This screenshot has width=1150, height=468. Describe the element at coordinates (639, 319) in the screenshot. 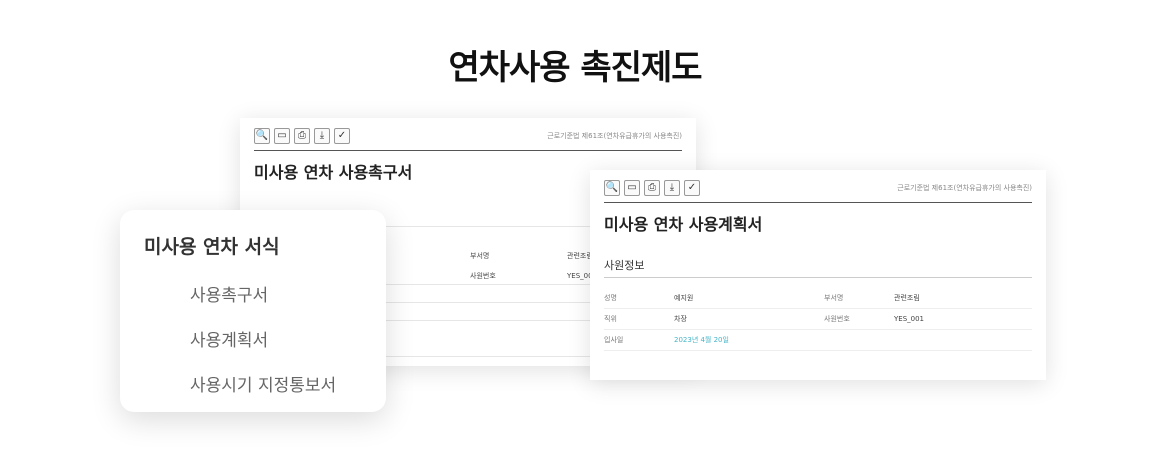

I see `table-cell: 직위` at that location.